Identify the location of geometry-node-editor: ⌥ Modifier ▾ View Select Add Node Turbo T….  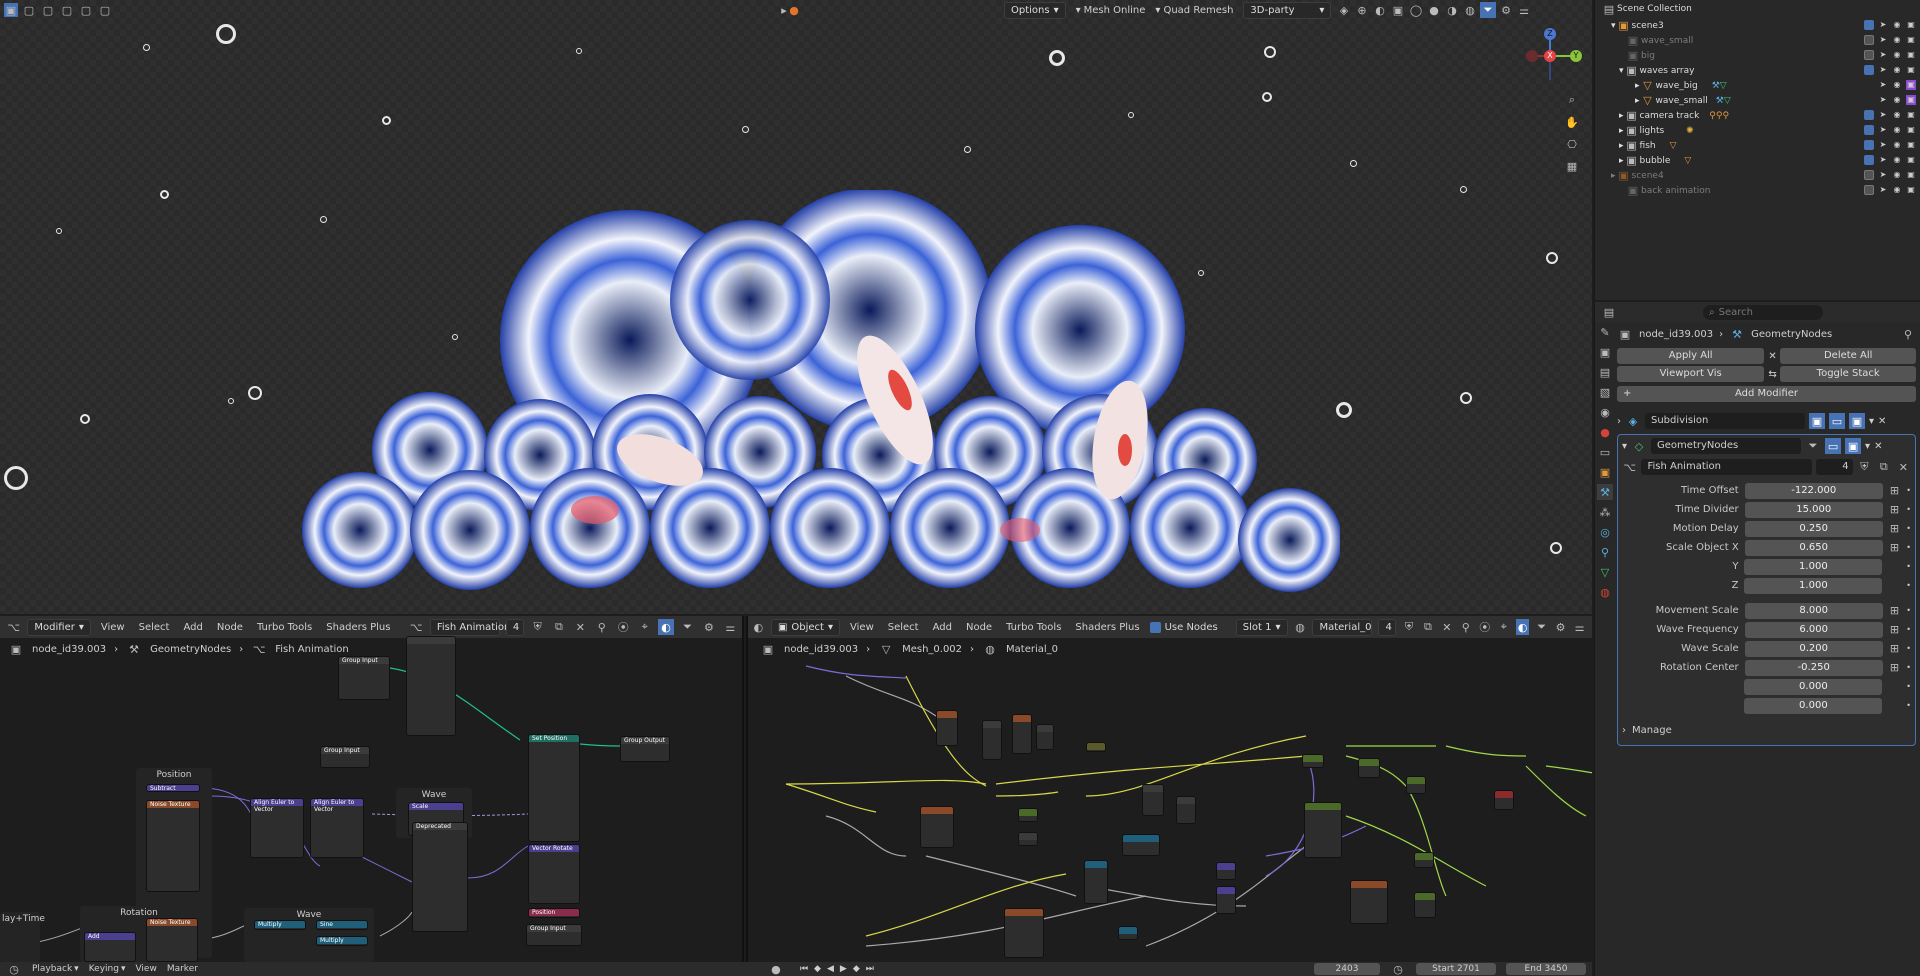
(372, 789).